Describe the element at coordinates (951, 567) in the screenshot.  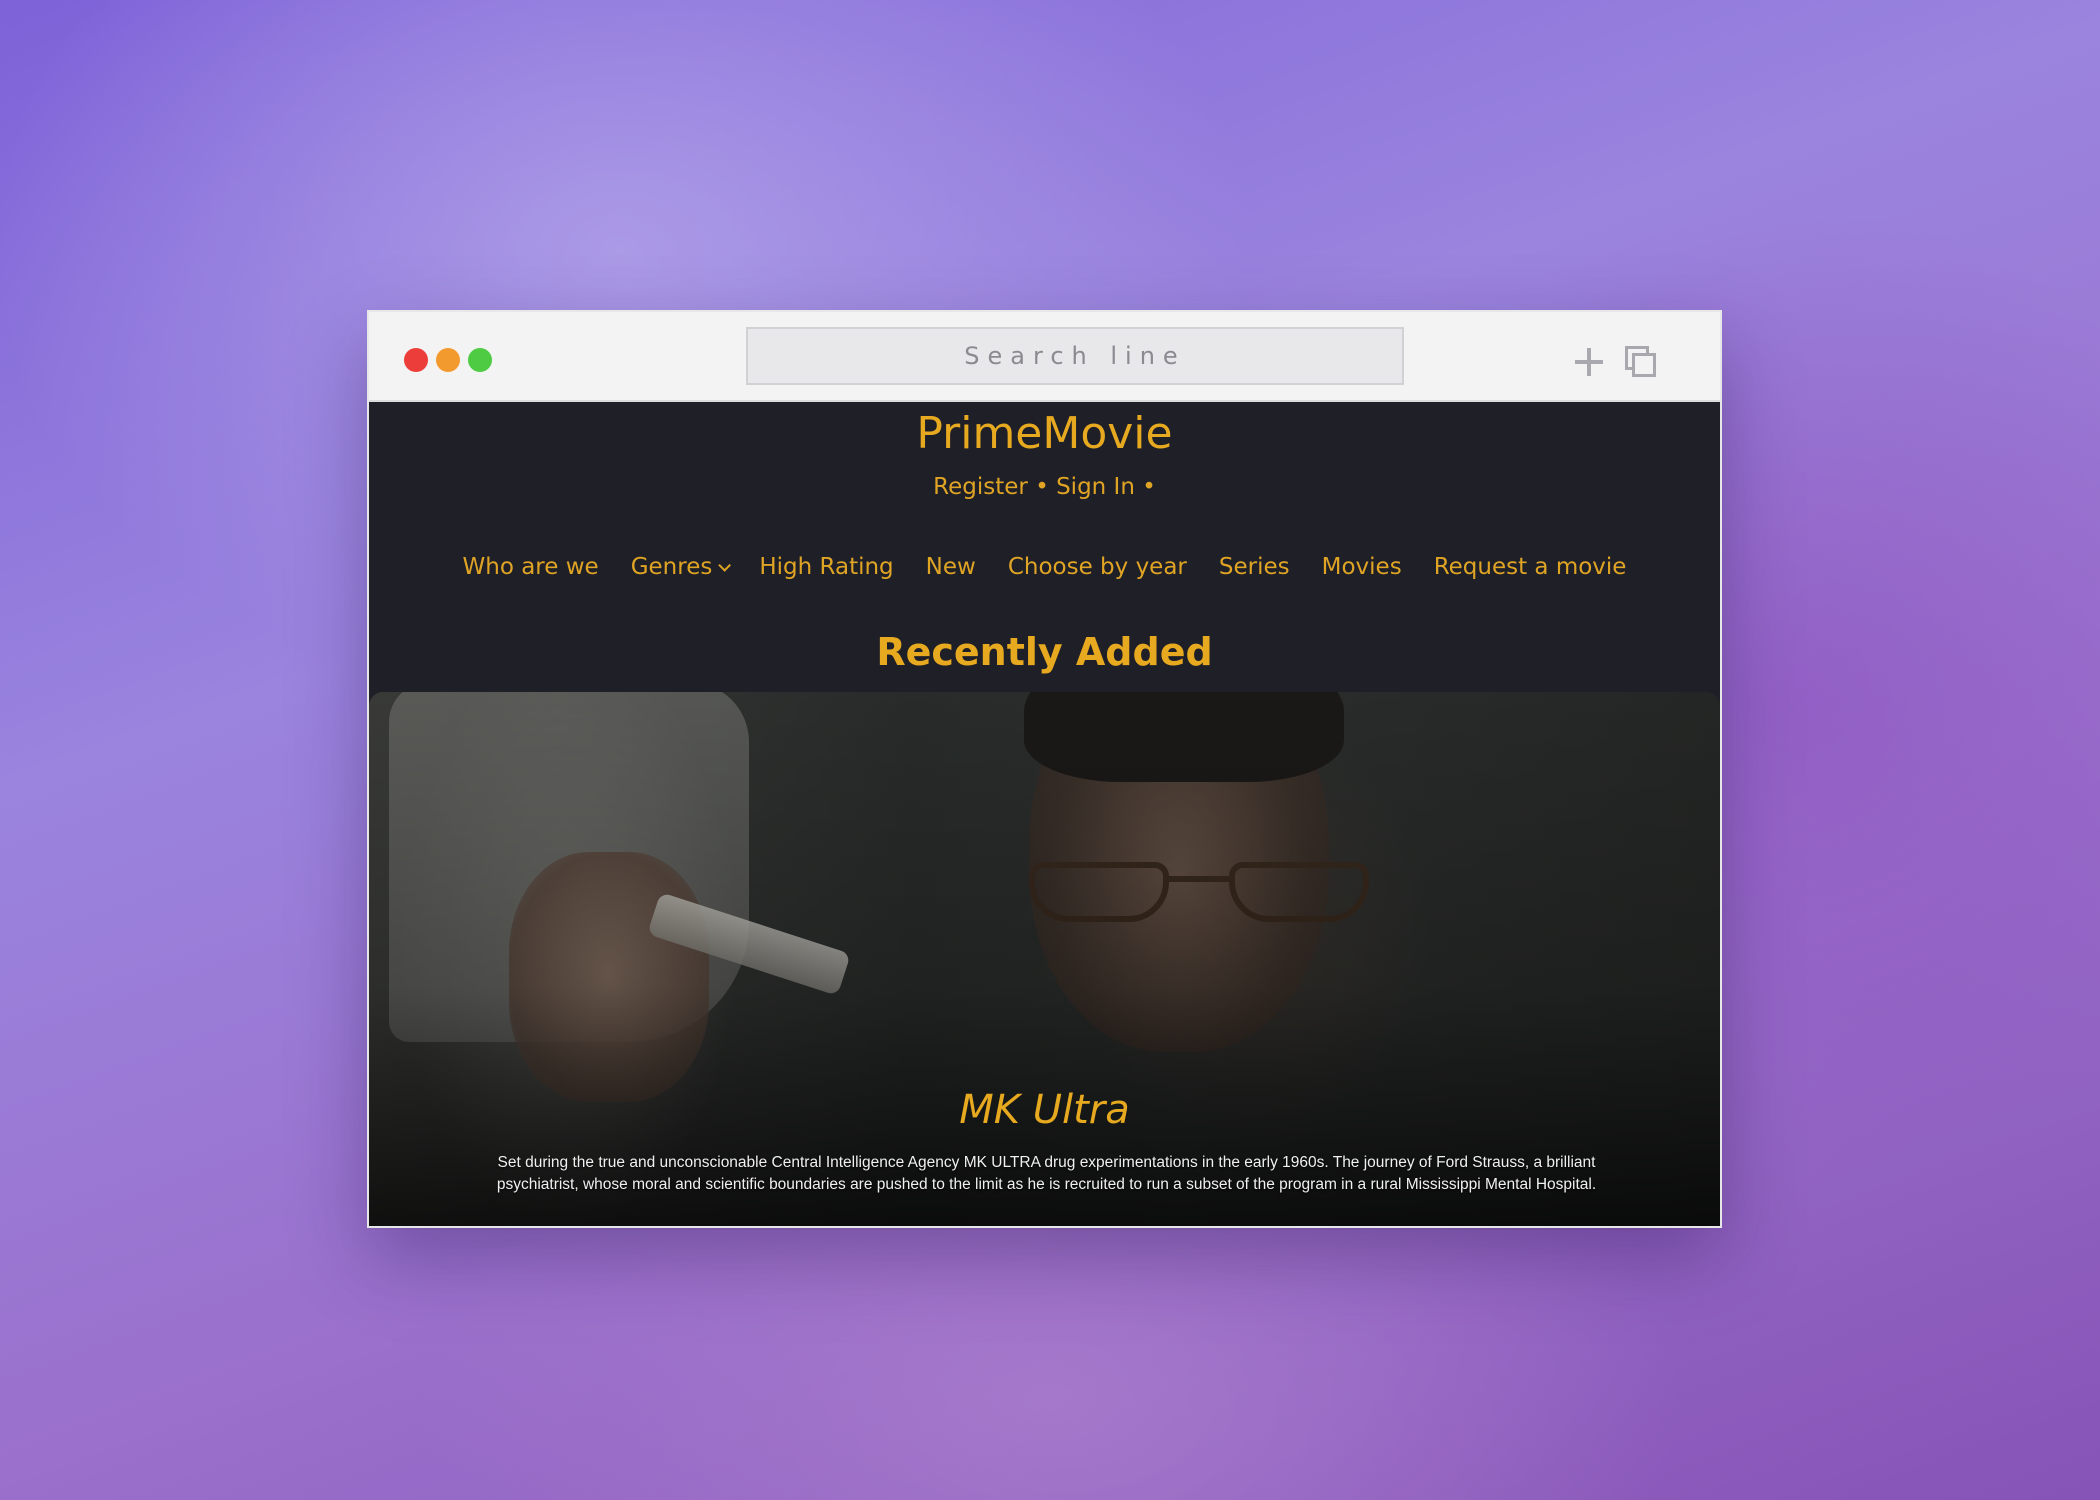
I see `nav-item-new: New` at that location.